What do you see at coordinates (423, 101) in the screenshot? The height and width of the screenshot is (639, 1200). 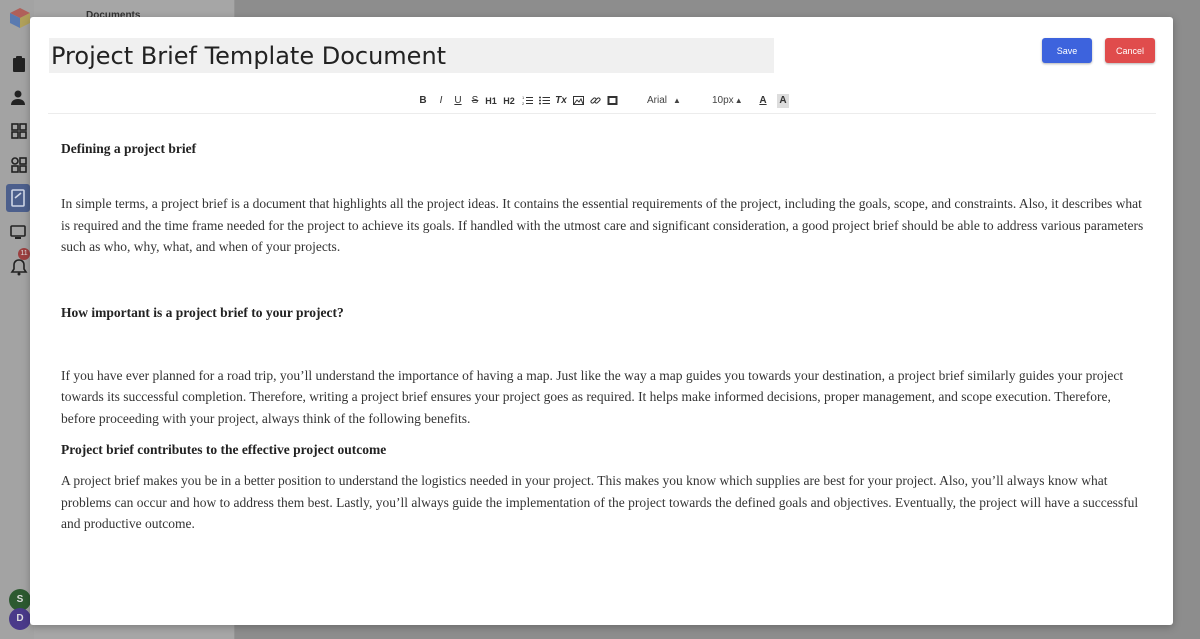 I see `bold-button: B` at bounding box center [423, 101].